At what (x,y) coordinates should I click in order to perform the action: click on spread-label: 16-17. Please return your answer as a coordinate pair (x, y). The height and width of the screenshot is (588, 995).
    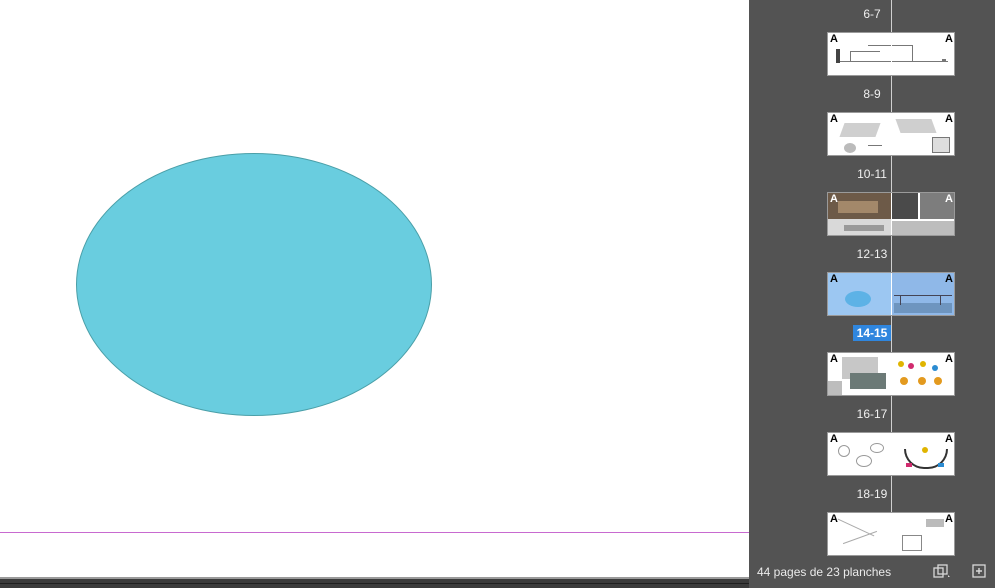
    Looking at the image, I should click on (872, 414).